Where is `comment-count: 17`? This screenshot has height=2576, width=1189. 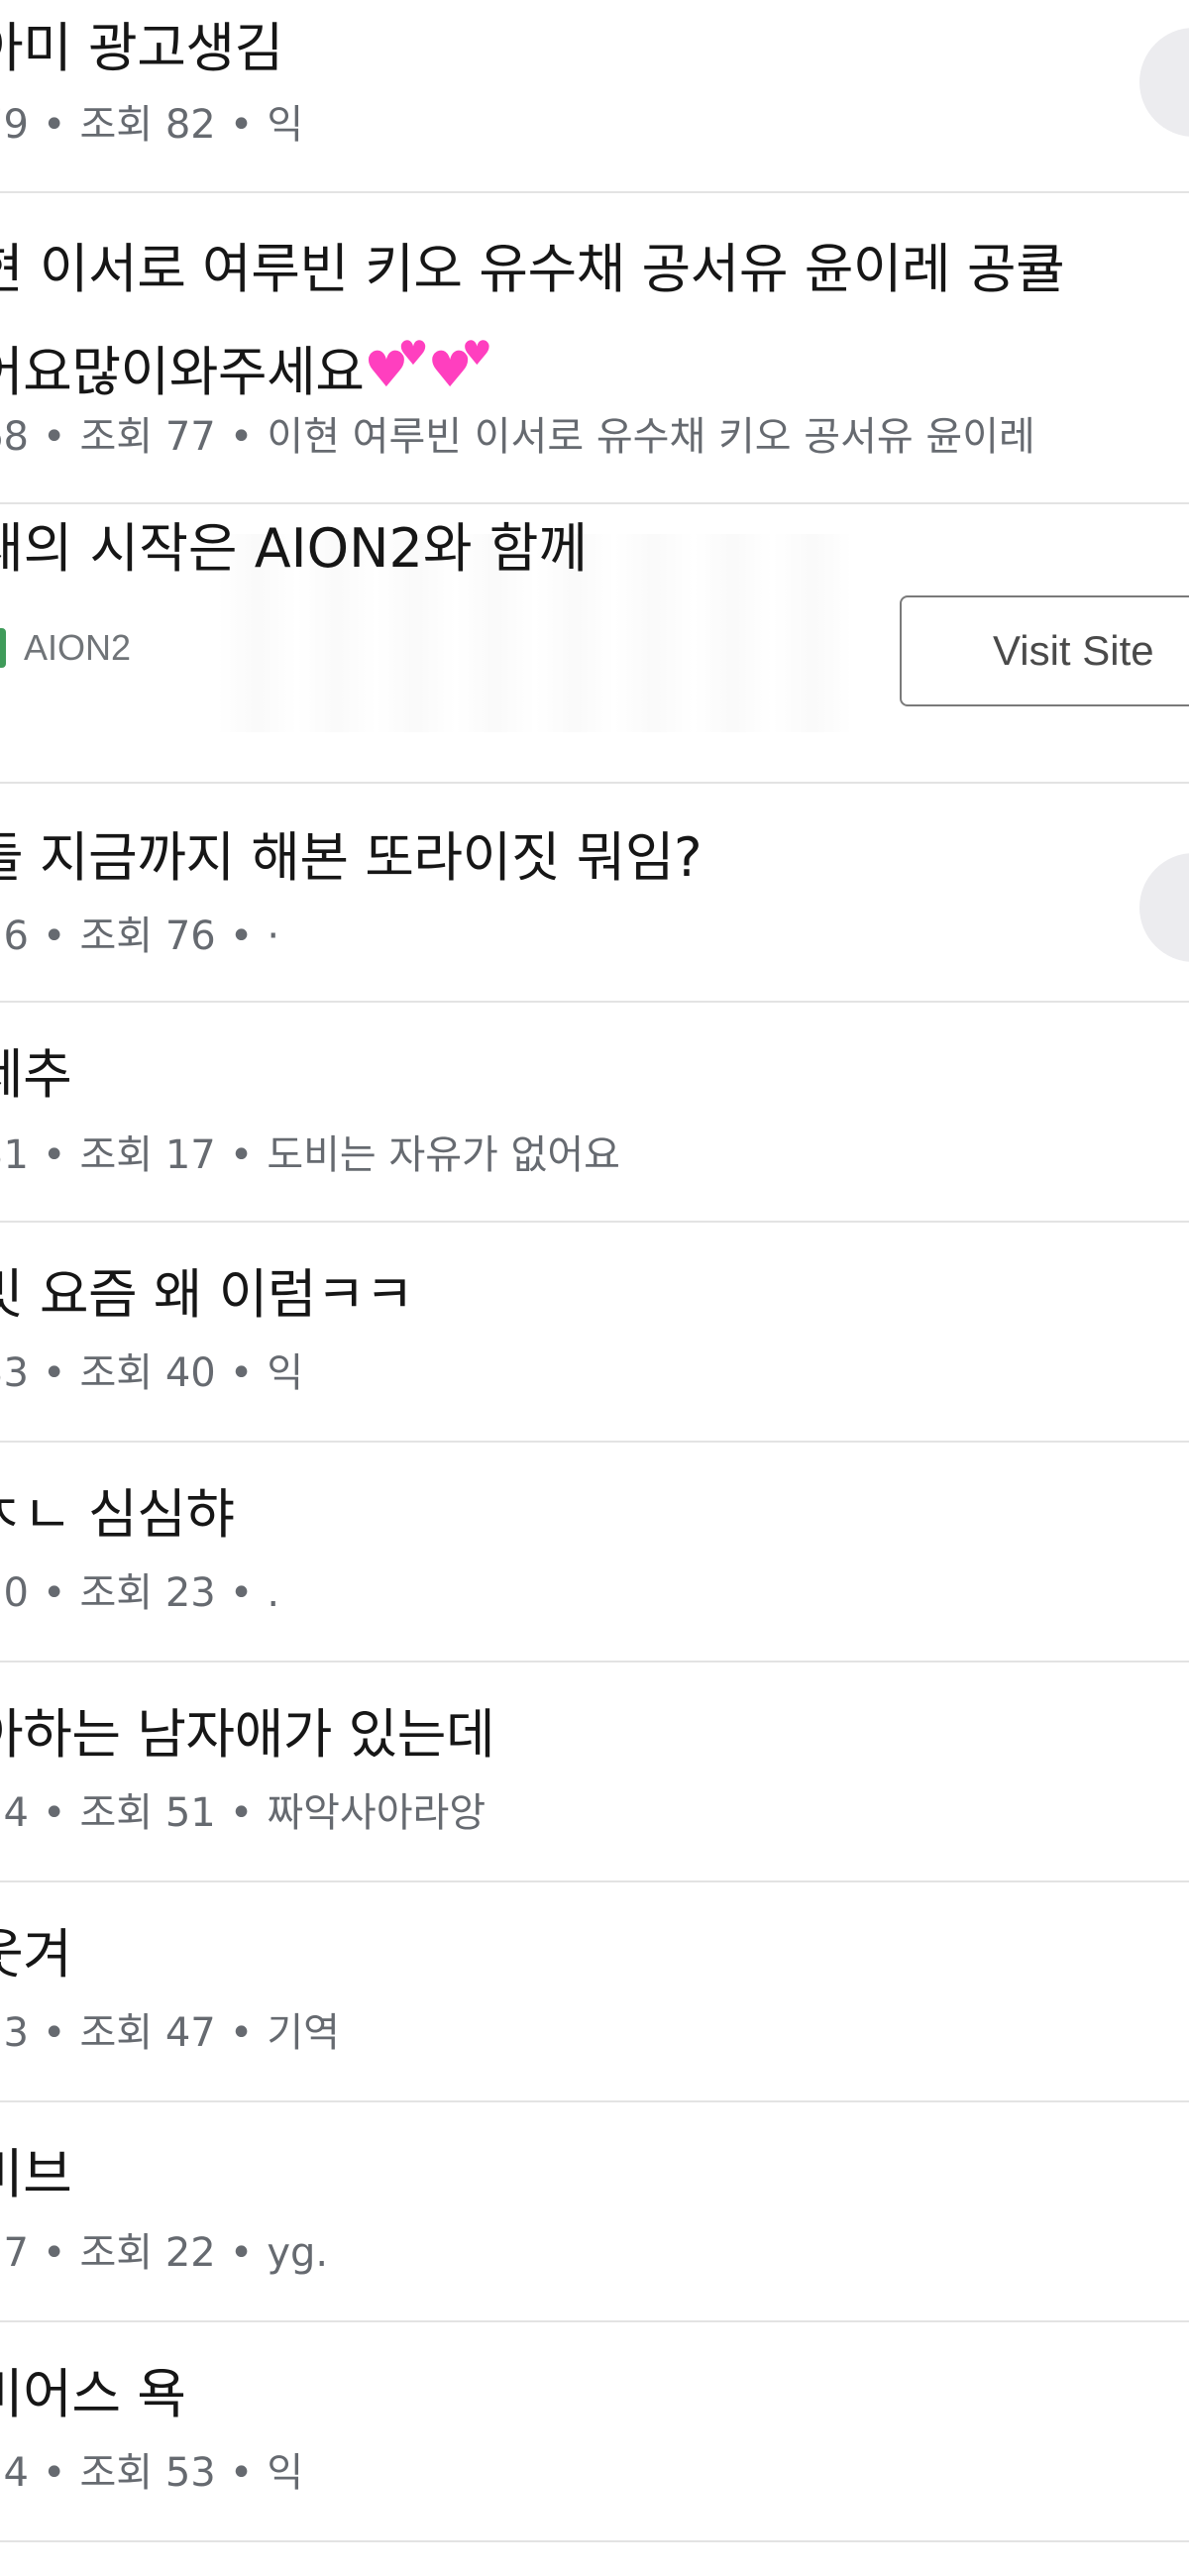
comment-count: 17 is located at coordinates (14, 2253).